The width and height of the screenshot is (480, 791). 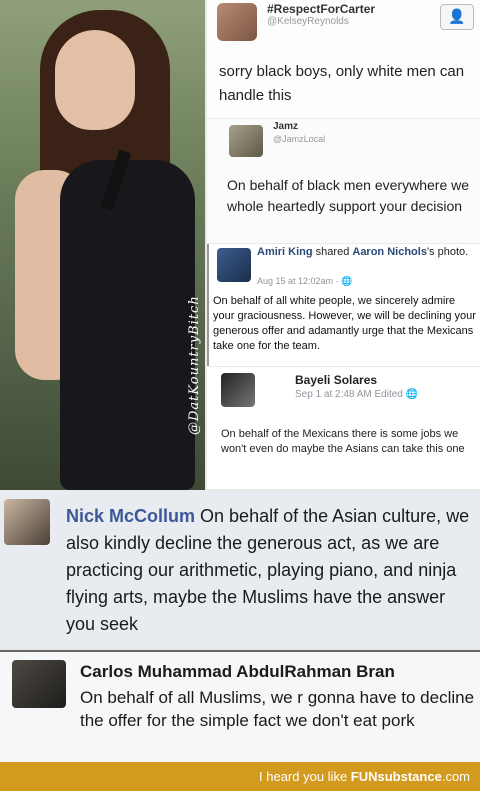 What do you see at coordinates (299, 139) in the screenshot?
I see `tweet-author-handle: @JamzLocal` at bounding box center [299, 139].